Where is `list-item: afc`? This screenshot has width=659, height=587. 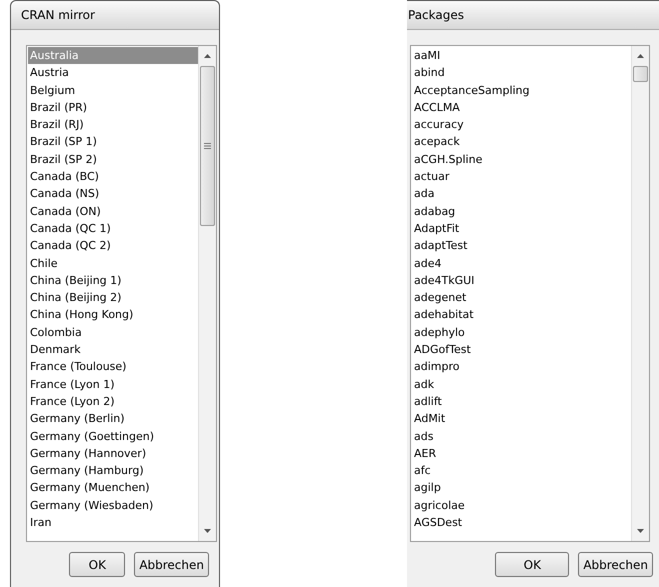 list-item: afc is located at coordinates (521, 471).